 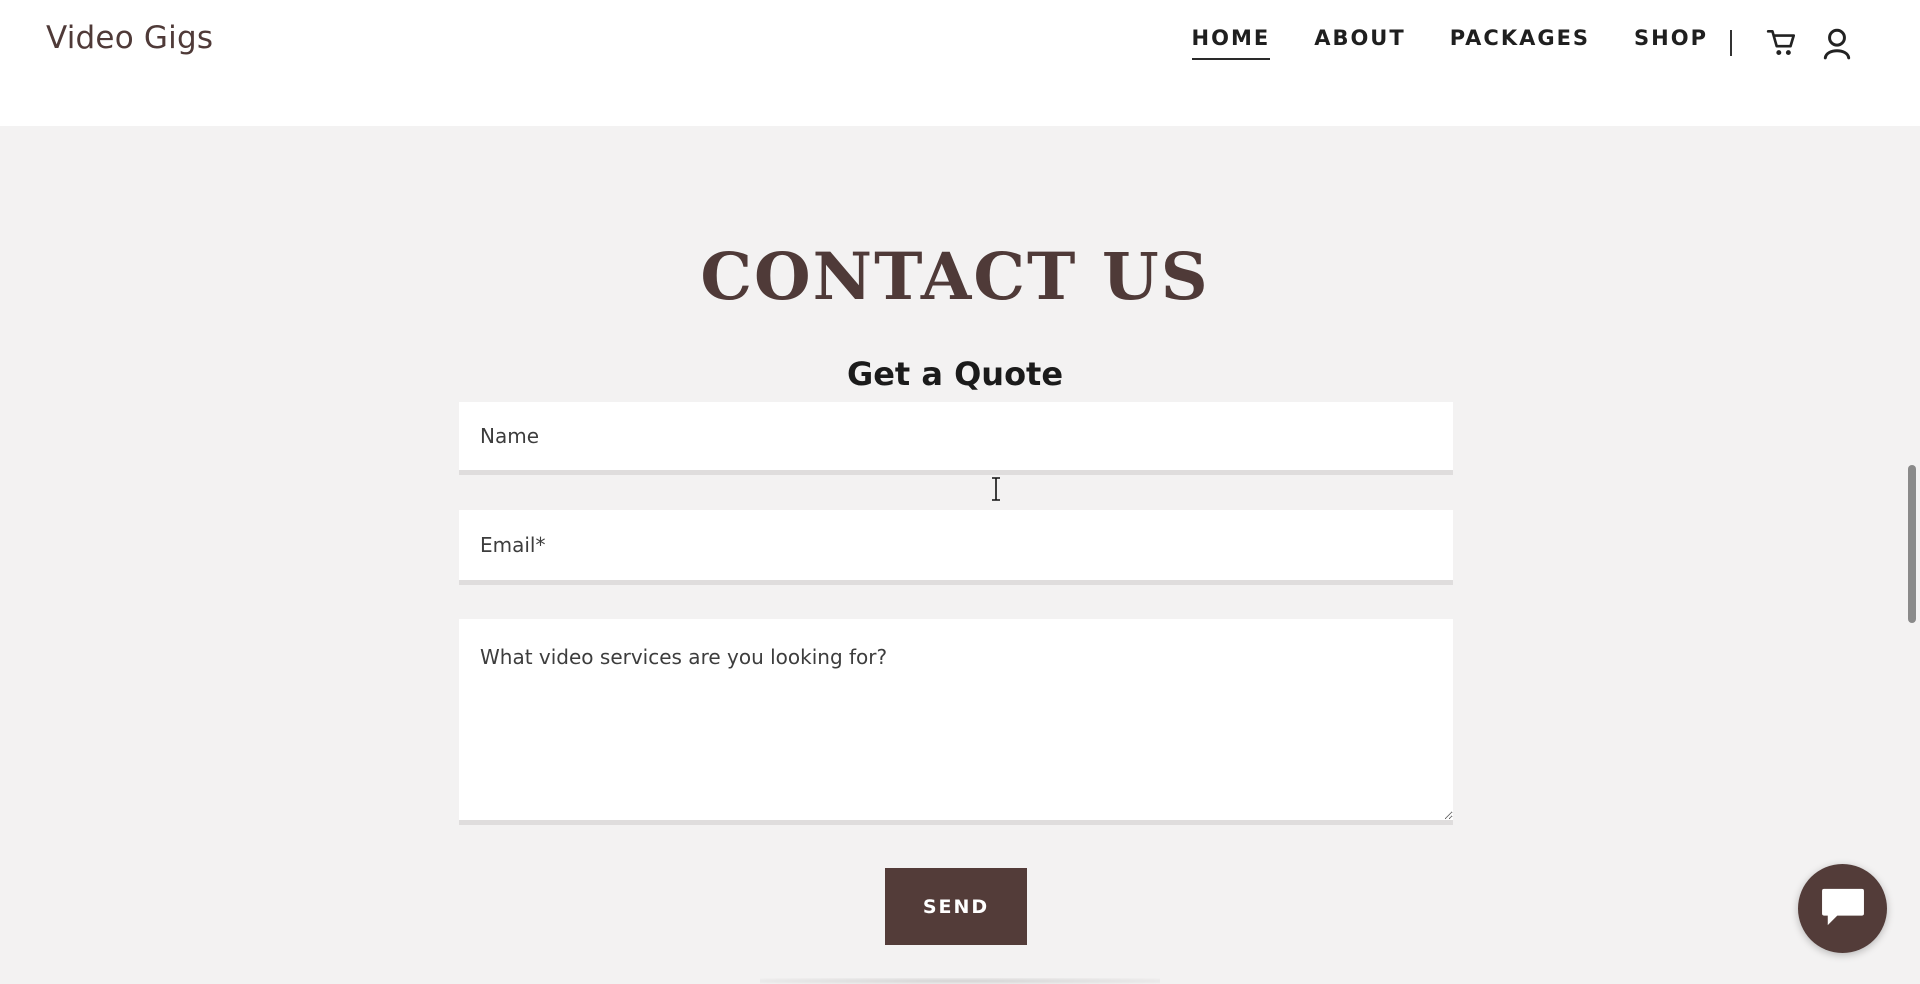 What do you see at coordinates (956, 722) in the screenshot?
I see `message-field` at bounding box center [956, 722].